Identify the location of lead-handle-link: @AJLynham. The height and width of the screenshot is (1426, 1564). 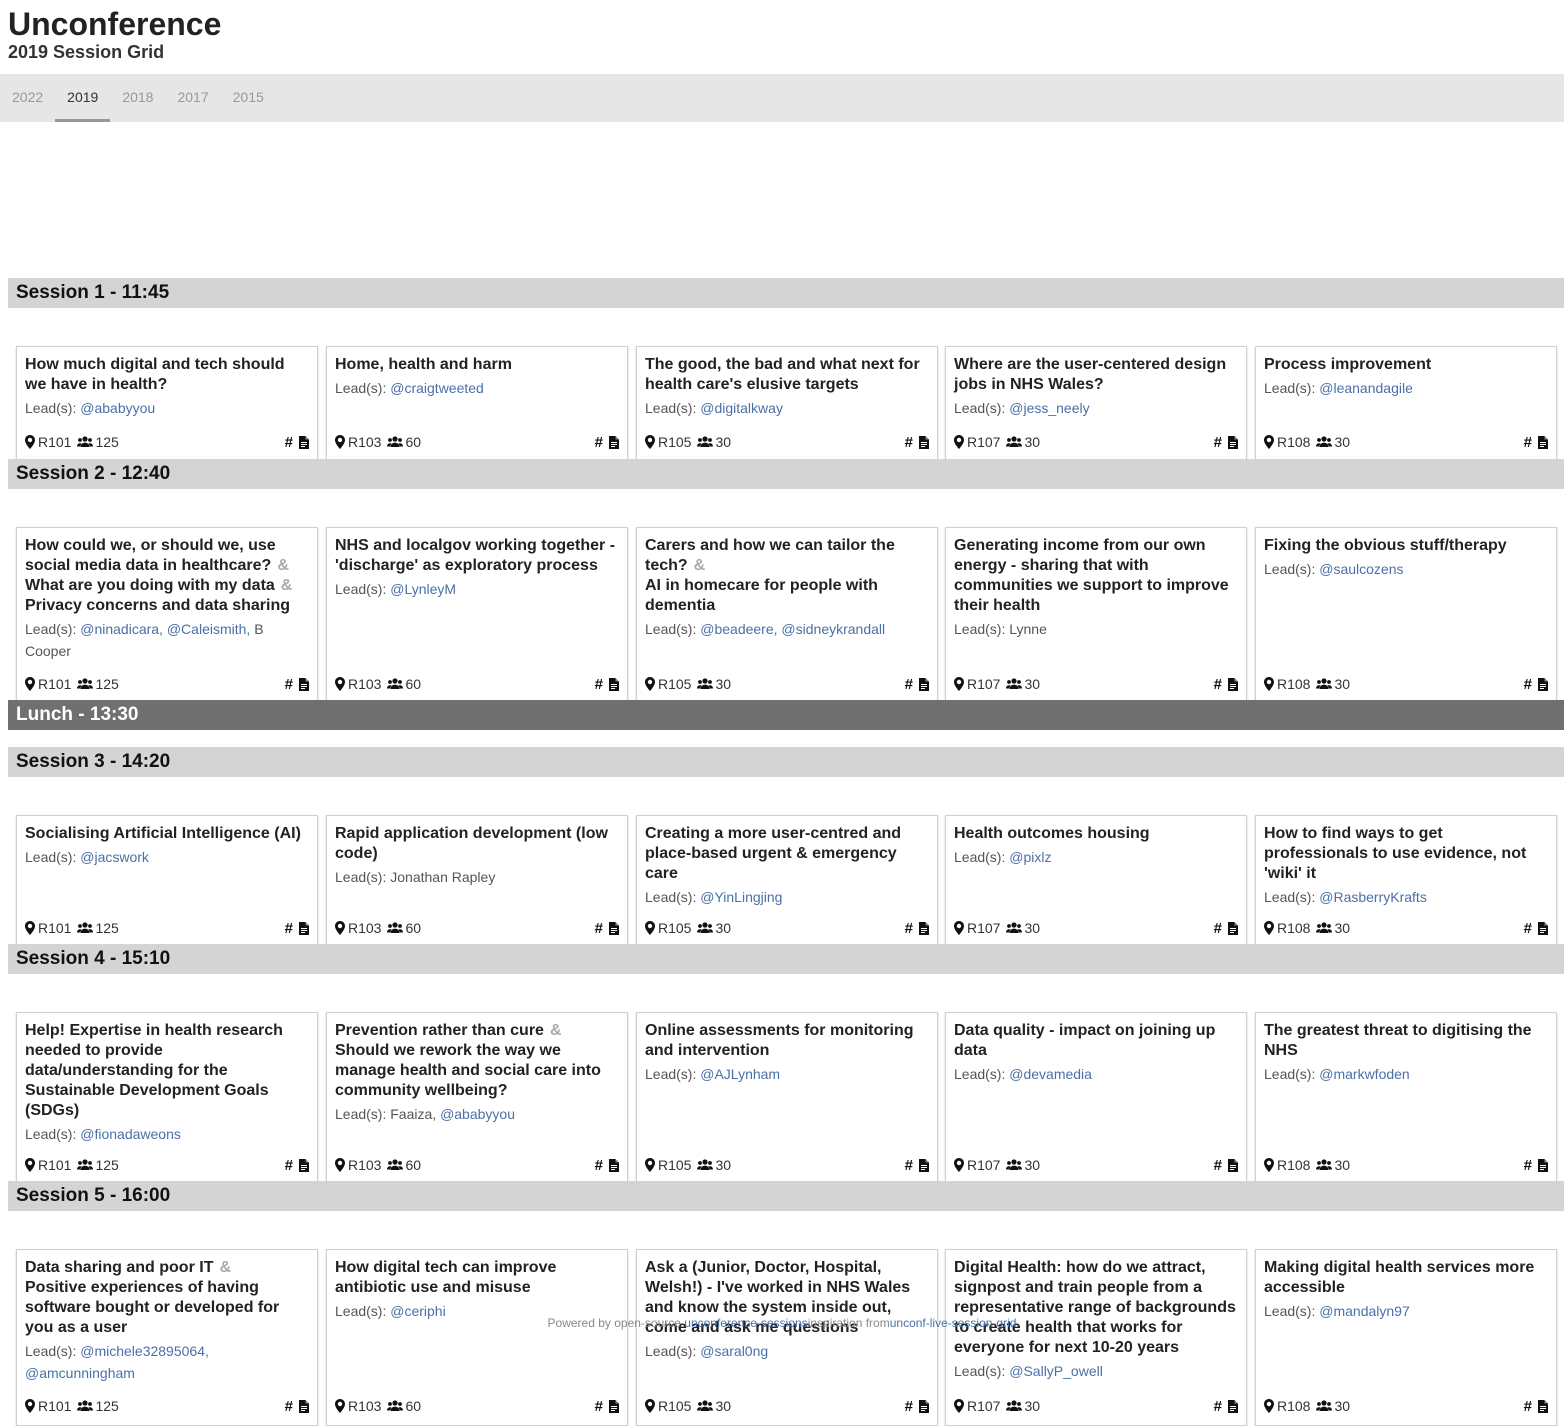
(740, 1074).